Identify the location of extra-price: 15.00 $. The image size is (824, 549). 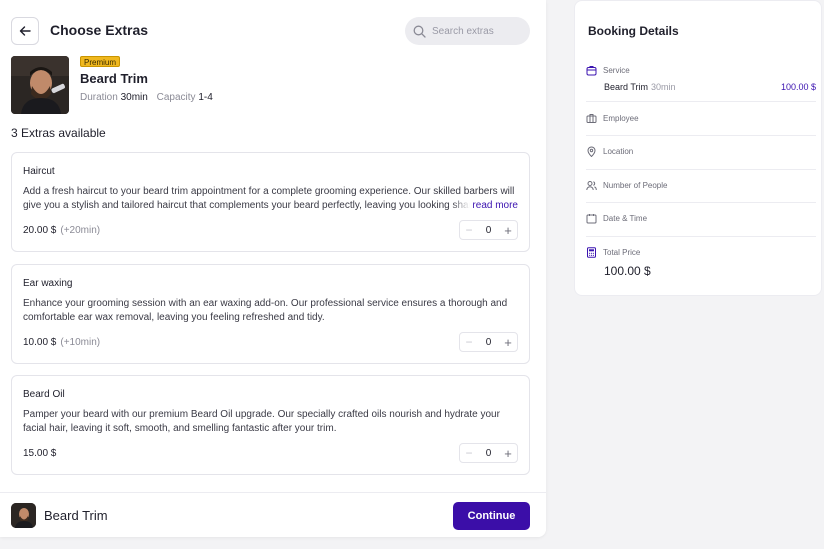
(39, 453).